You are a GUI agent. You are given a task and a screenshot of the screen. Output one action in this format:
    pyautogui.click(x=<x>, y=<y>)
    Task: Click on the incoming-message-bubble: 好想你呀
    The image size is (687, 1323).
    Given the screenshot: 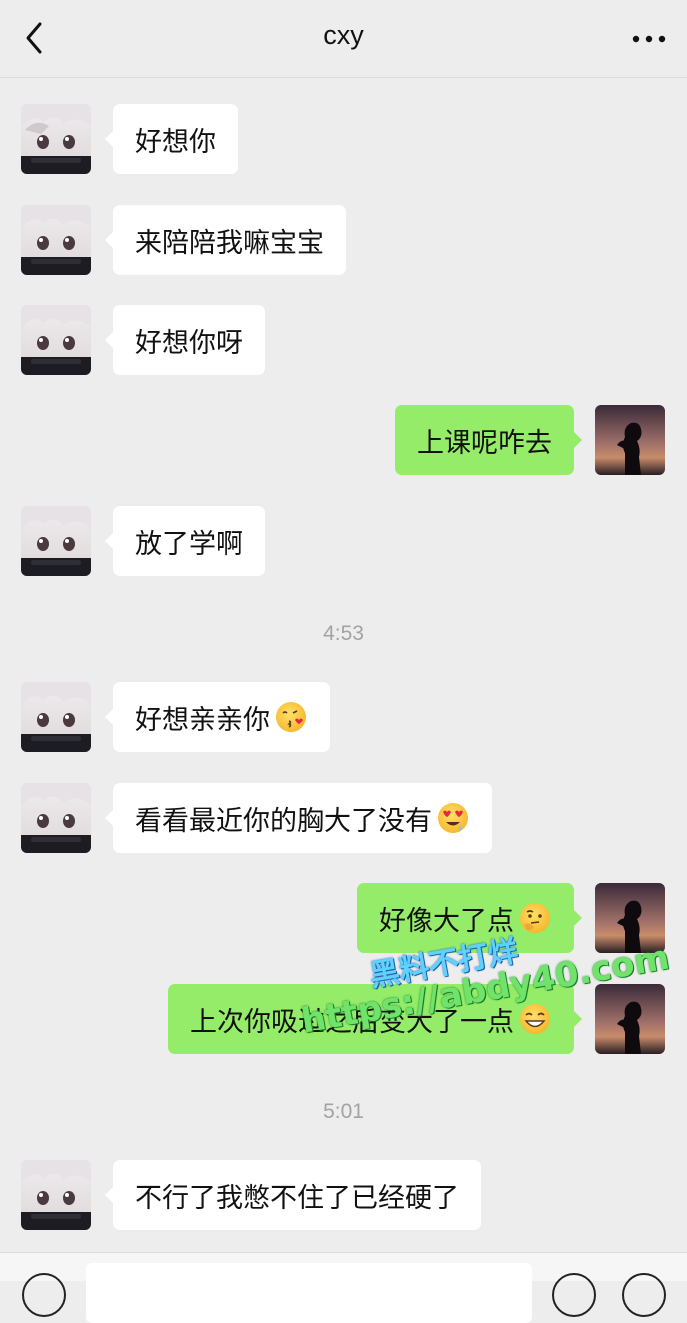 What is the action you would take?
    pyautogui.click(x=185, y=340)
    